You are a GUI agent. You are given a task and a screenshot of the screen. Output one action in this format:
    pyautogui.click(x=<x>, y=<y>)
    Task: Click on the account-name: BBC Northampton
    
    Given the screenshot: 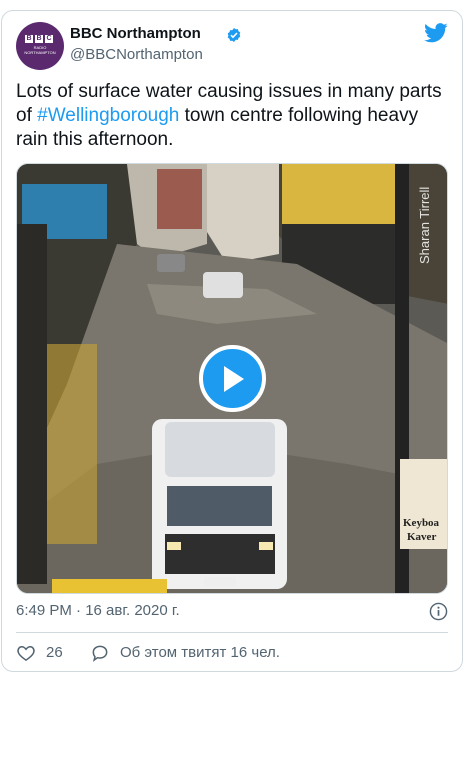 What is the action you would take?
    pyautogui.click(x=135, y=33)
    